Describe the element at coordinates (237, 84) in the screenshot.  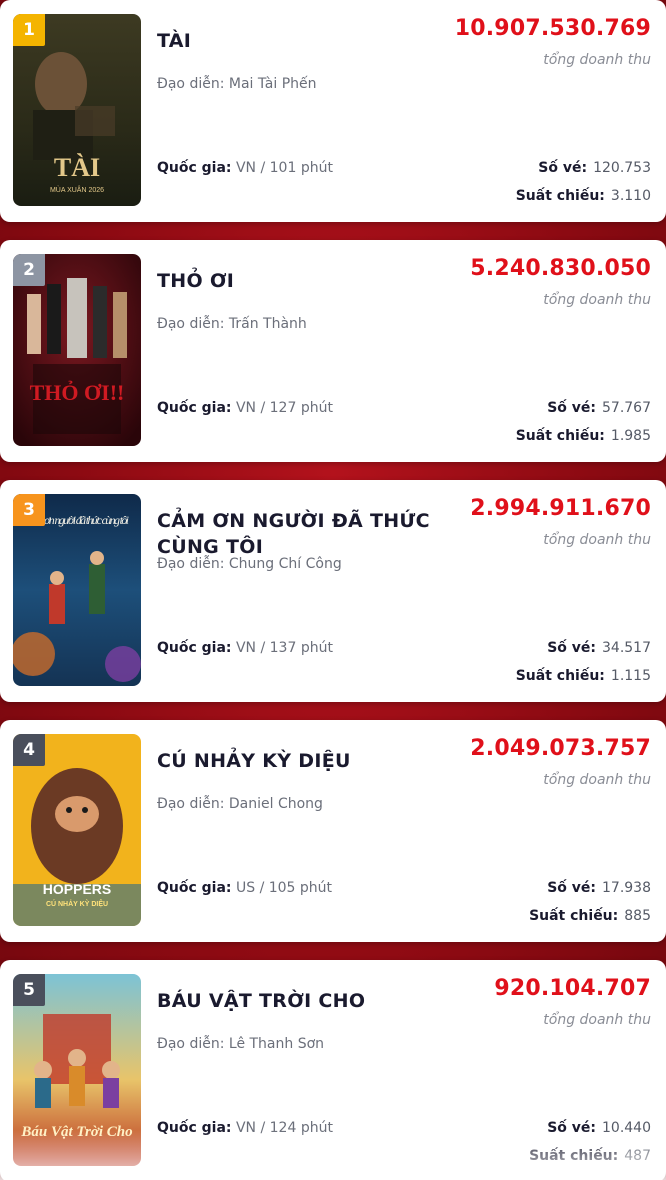
I see `movie-director: Đạo diễn: Mai Tài Phến` at that location.